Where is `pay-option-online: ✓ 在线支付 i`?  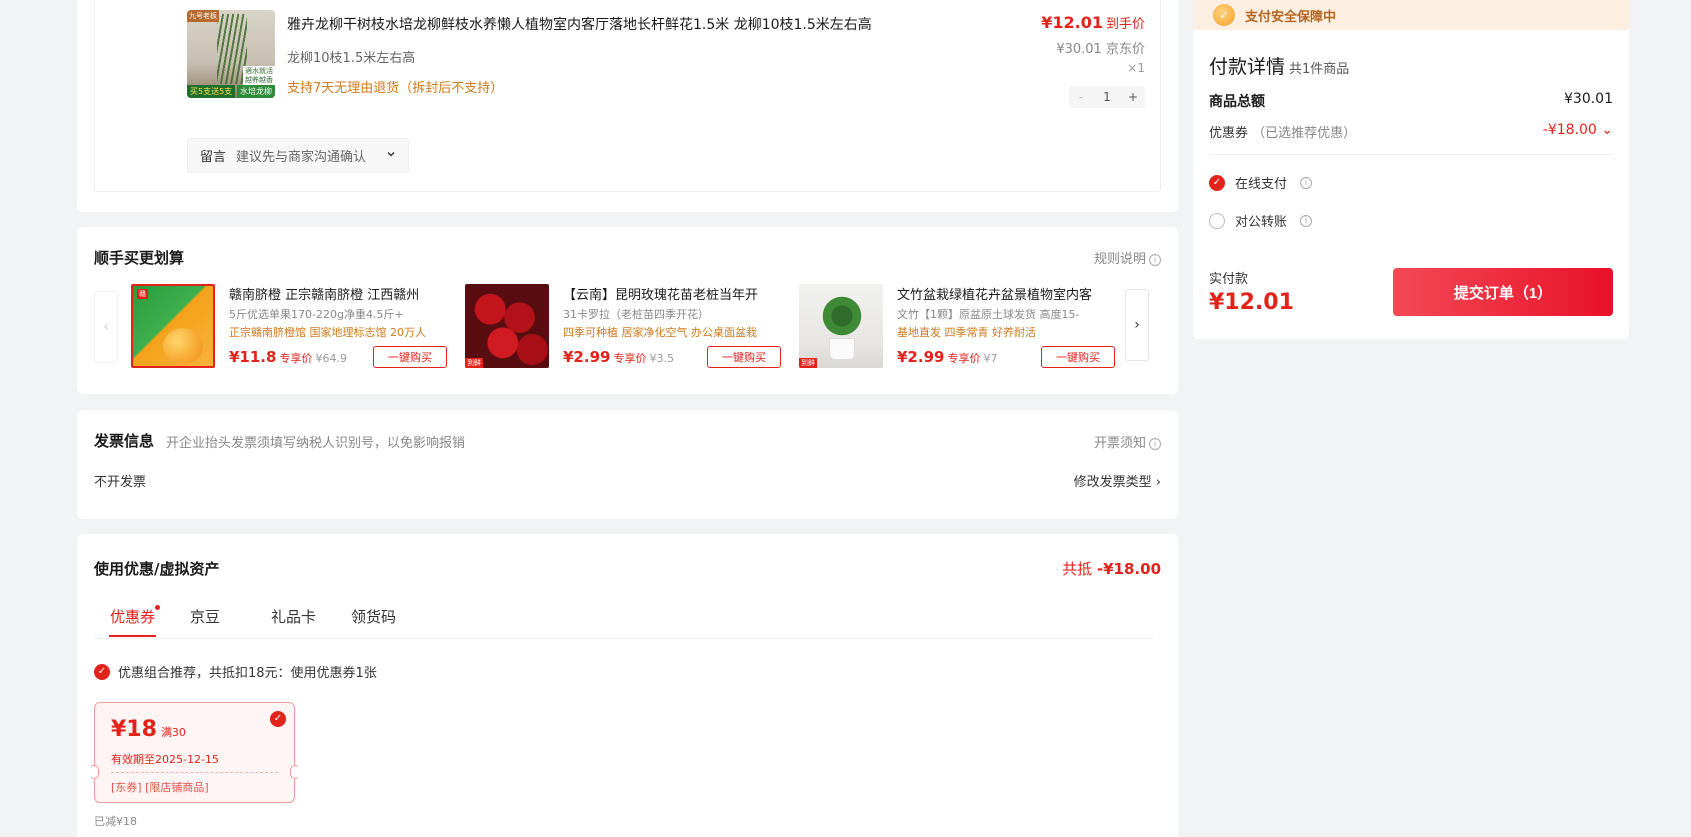 pay-option-online: ✓ 在线支付 i is located at coordinates (1261, 182).